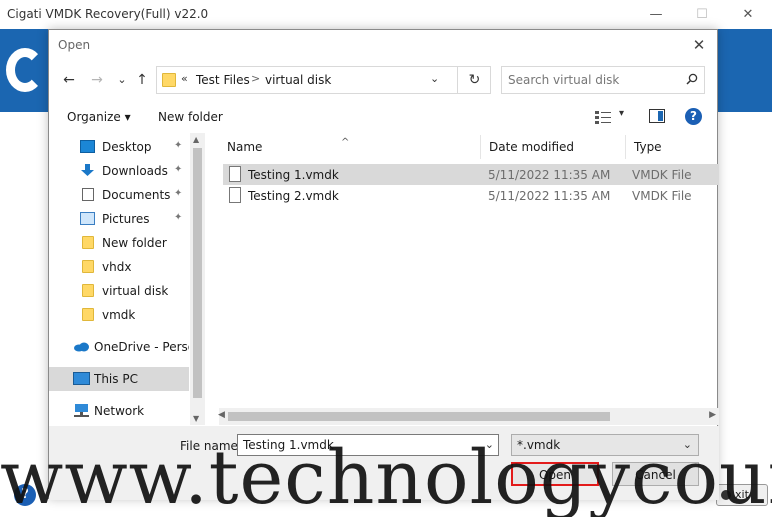 The image size is (772, 517). I want to click on nav-item-label: OneDrive - Persor, so click(141, 347).